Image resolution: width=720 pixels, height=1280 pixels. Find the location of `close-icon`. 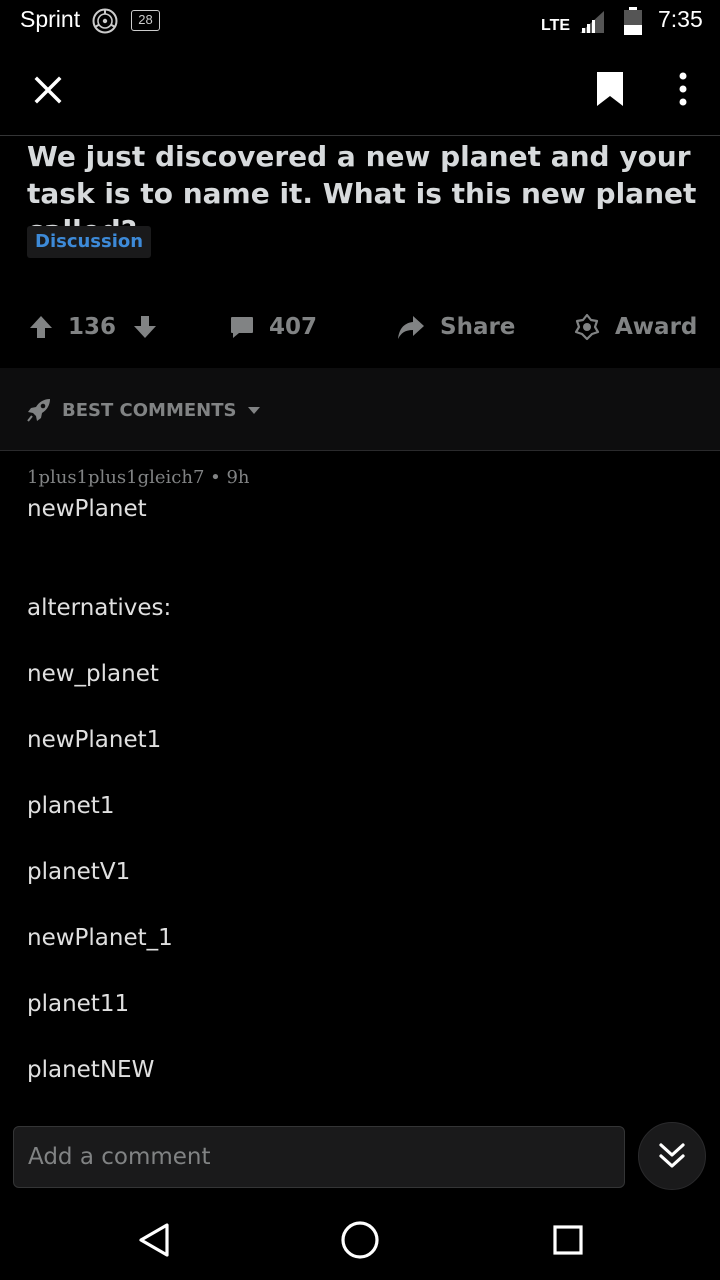

close-icon is located at coordinates (48, 90).